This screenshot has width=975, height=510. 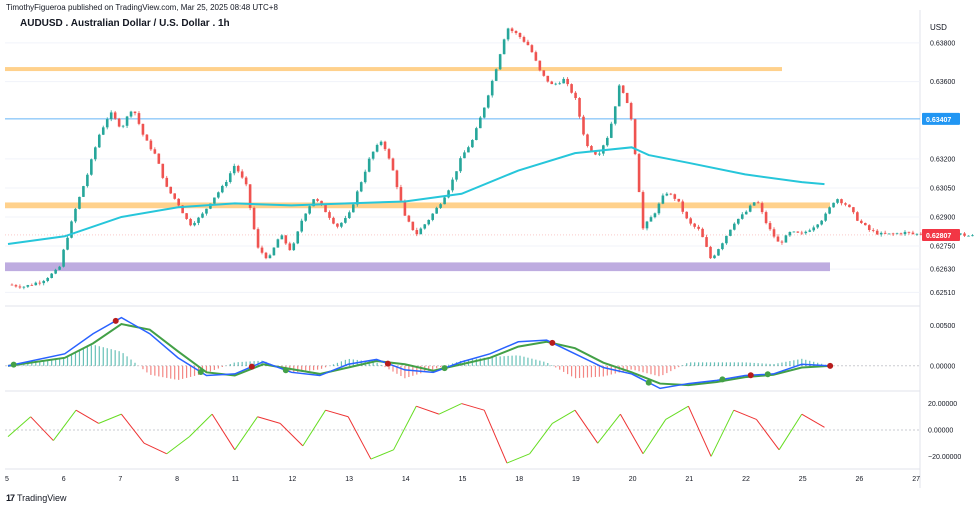 I want to click on tradingview-logo-icon: 17, so click(x=10, y=498).